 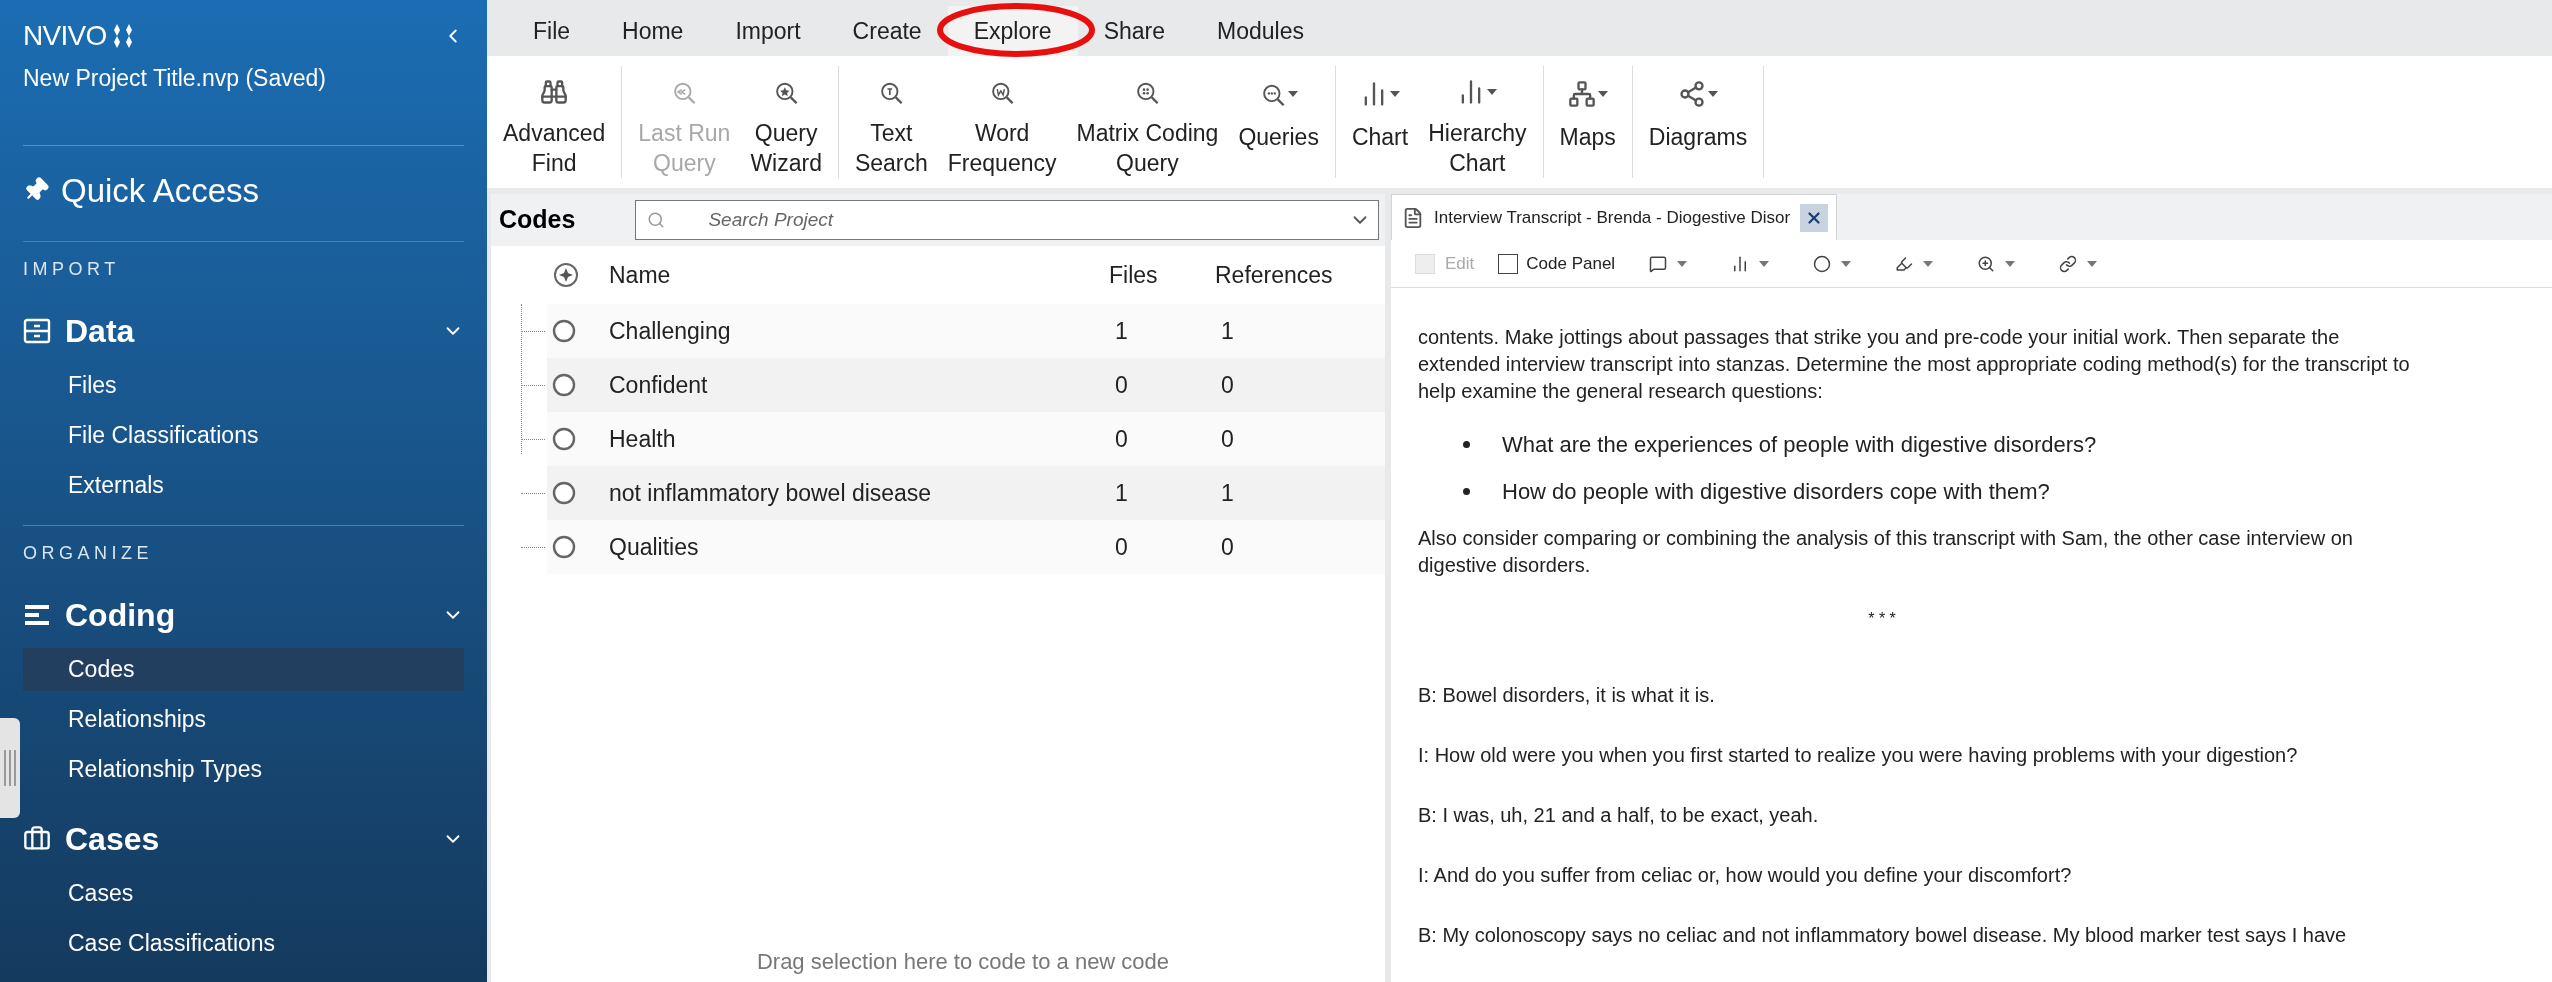 I want to click on column-header: References, so click(x=1274, y=275).